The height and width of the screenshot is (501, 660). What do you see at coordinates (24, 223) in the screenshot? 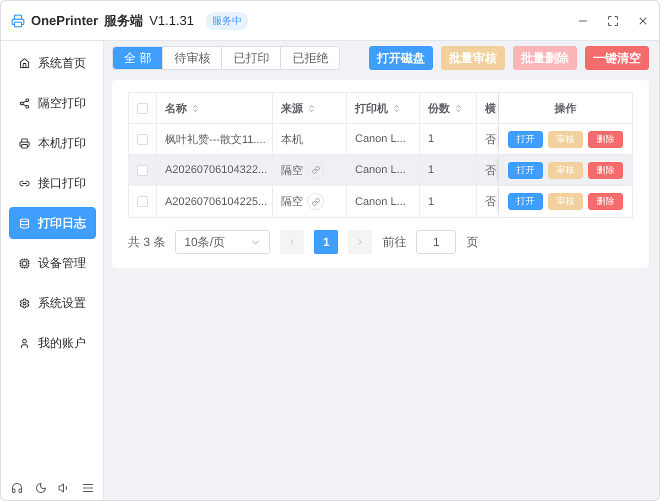
I see `database-icon` at bounding box center [24, 223].